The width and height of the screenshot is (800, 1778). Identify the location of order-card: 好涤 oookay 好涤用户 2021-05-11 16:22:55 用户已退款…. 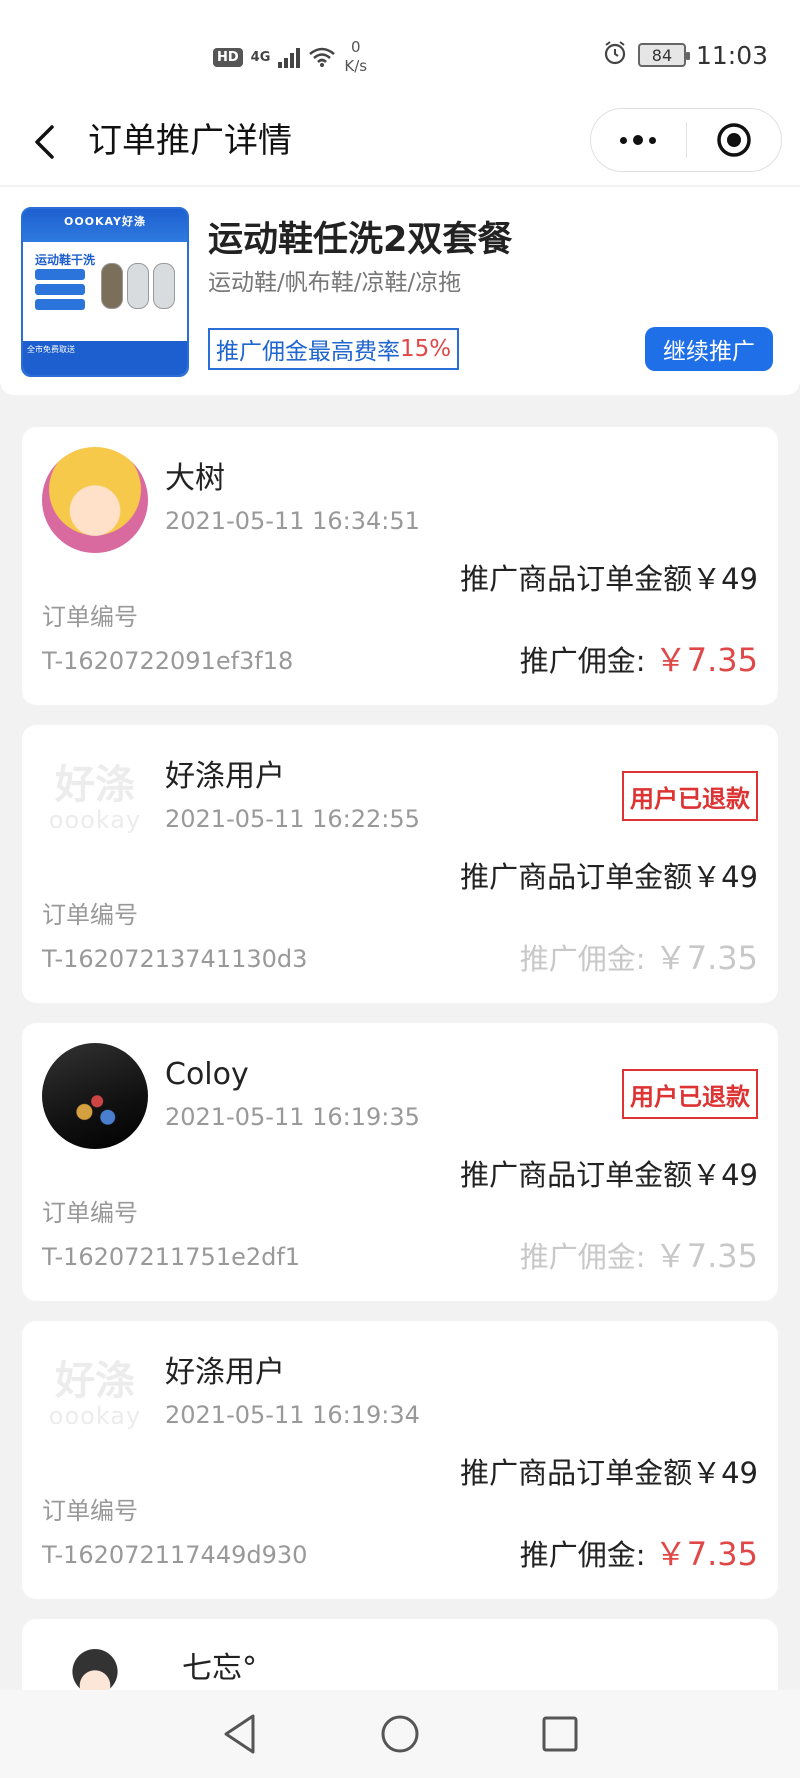
(400, 864).